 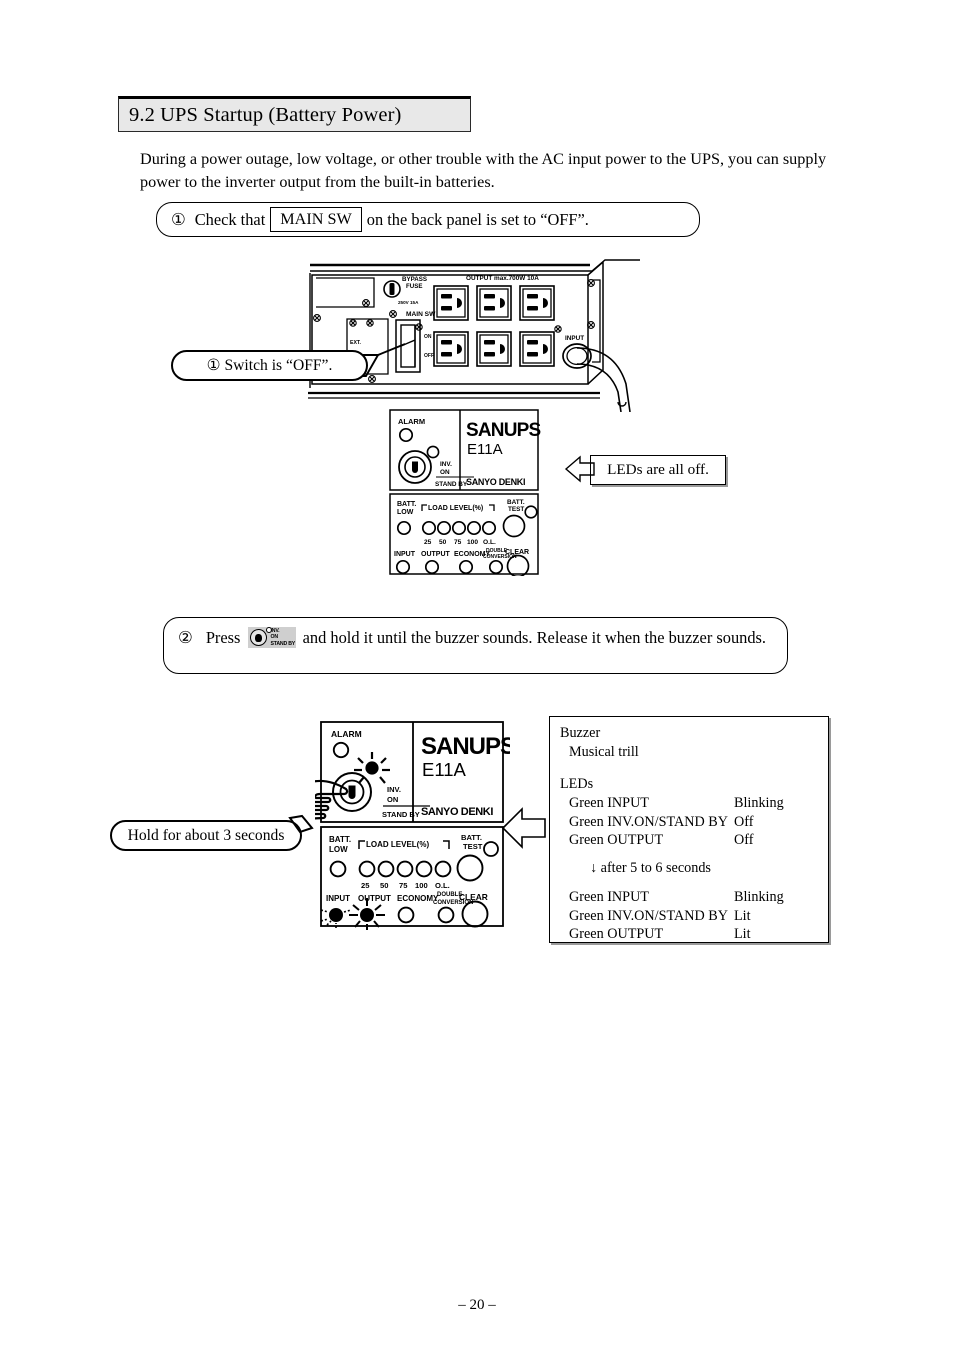 What do you see at coordinates (230, 219) in the screenshot?
I see `step-1-text-before: Check that` at bounding box center [230, 219].